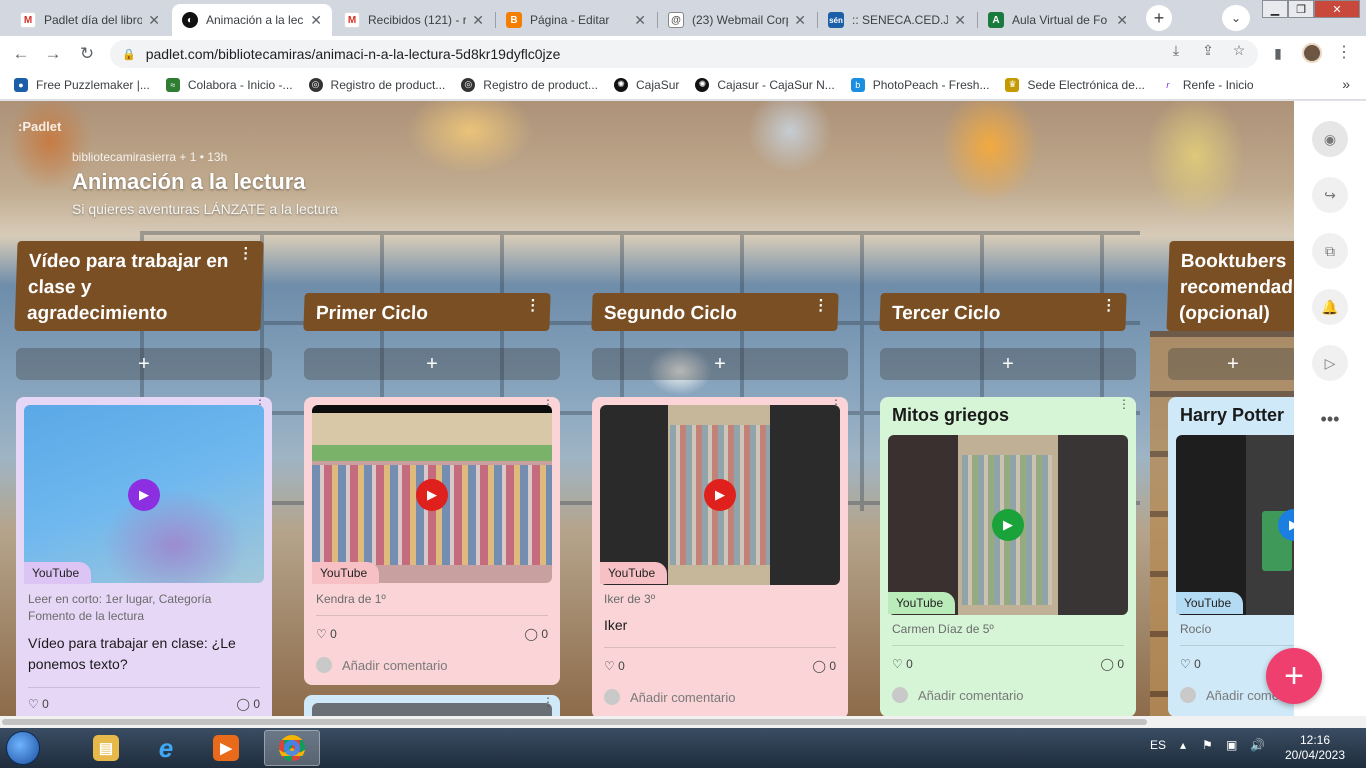 The width and height of the screenshot is (1366, 768). Describe the element at coordinates (226, 748) in the screenshot. I see `taskbar-media-player: ▶` at that location.